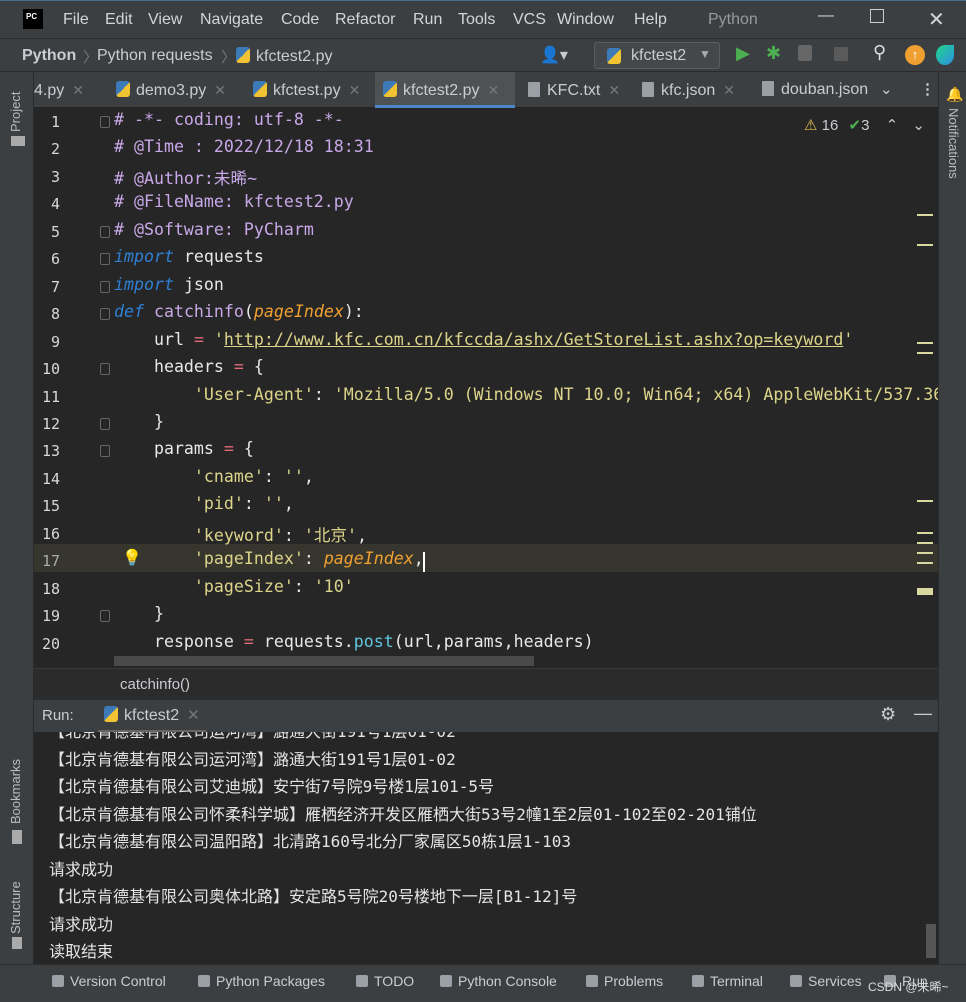 The width and height of the screenshot is (966, 1002). Describe the element at coordinates (199, 535) in the screenshot. I see `code-token: 'keyword'` at that location.